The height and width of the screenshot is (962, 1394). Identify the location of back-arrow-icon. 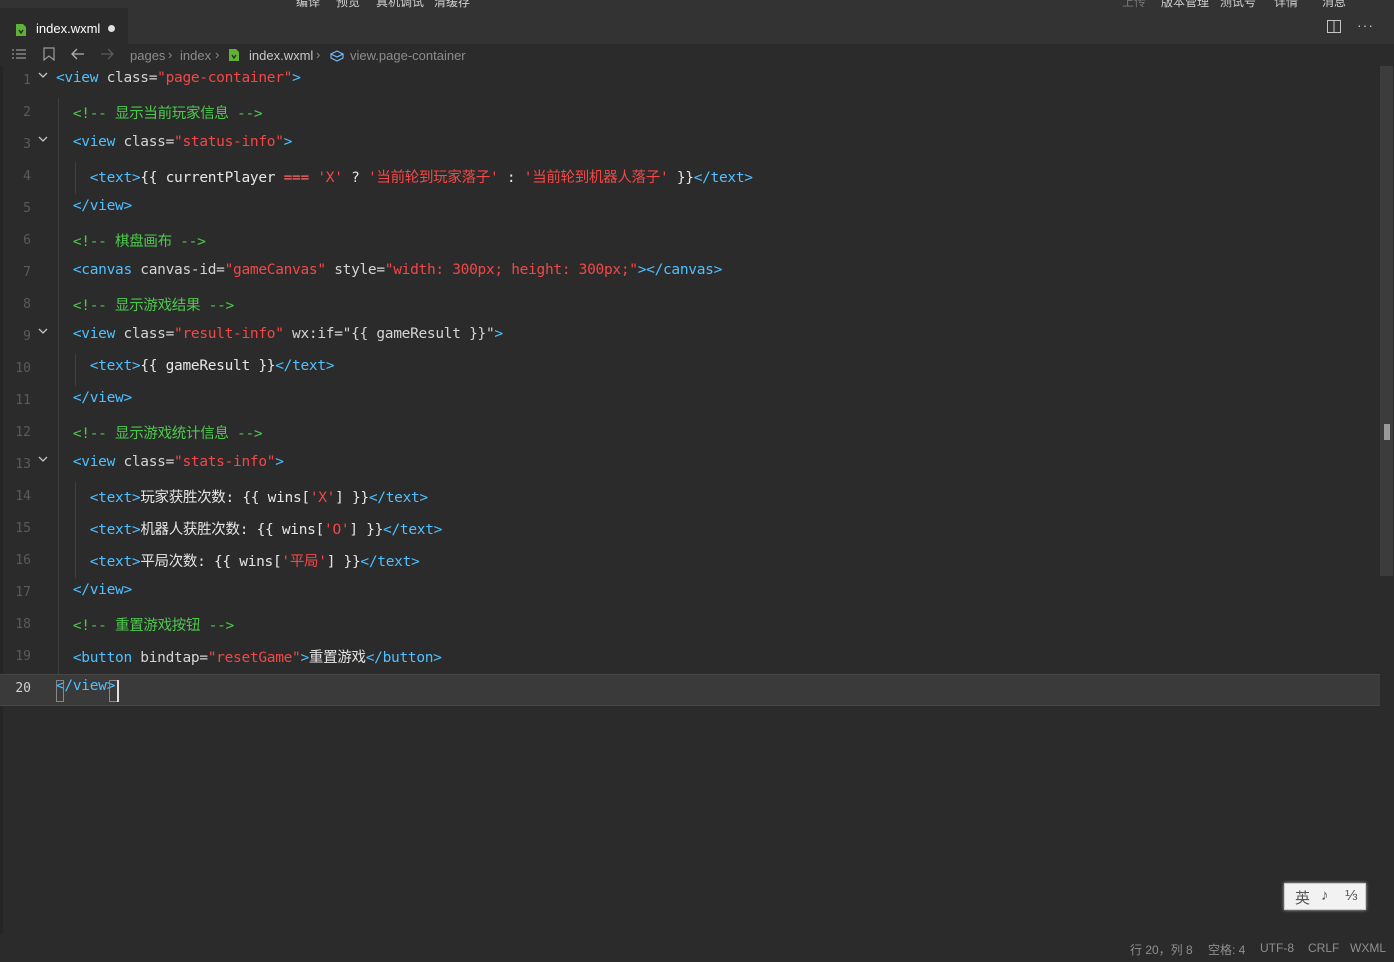
(78, 56).